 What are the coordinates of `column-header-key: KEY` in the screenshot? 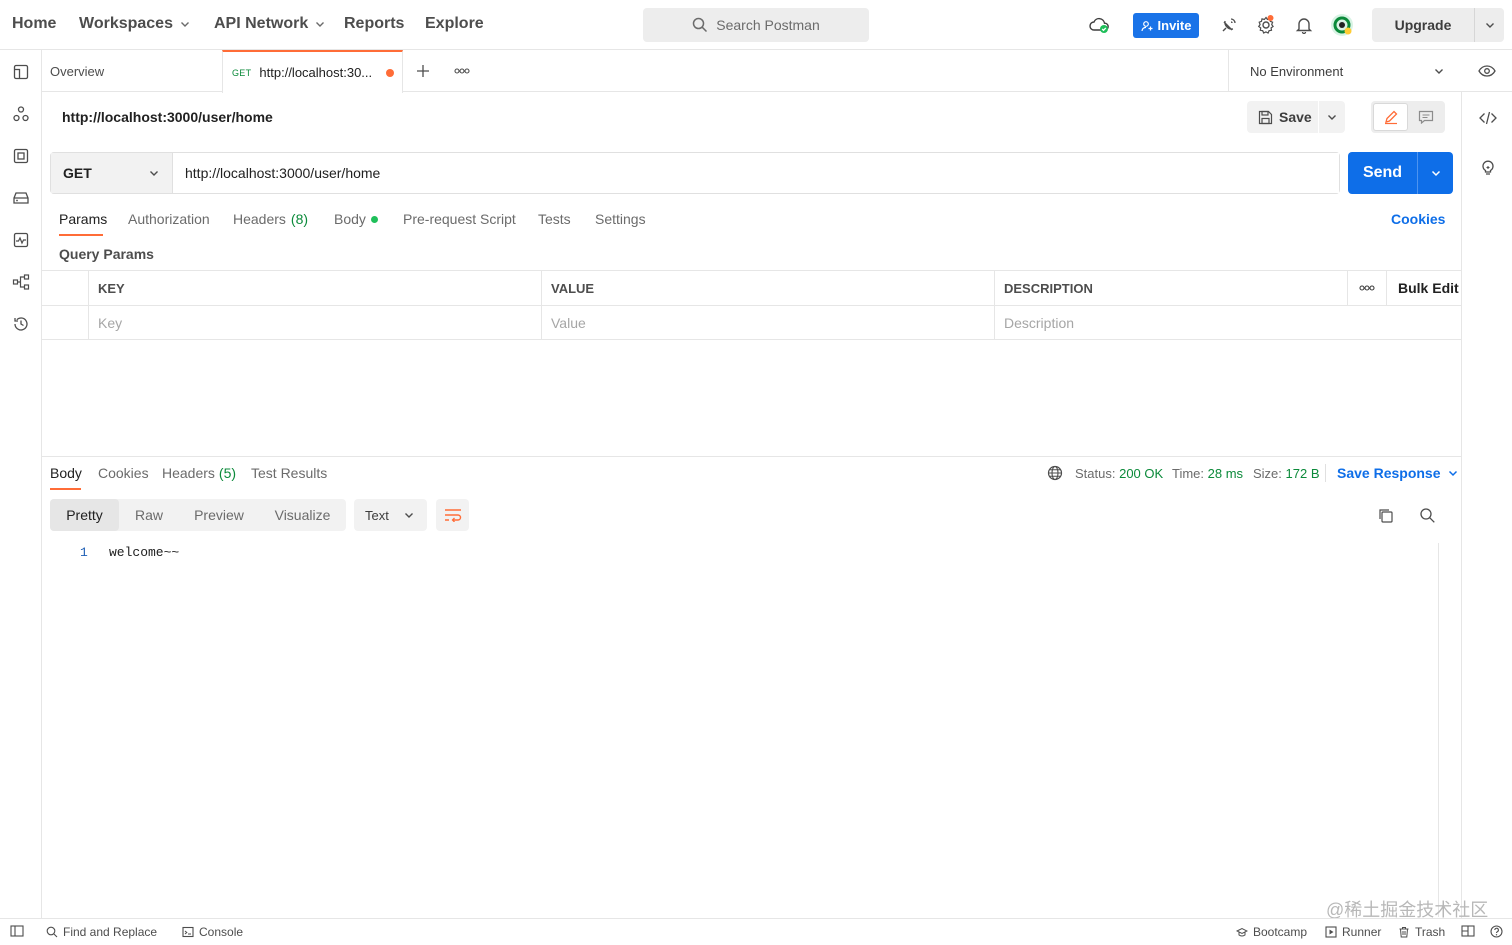 It's located at (315, 288).